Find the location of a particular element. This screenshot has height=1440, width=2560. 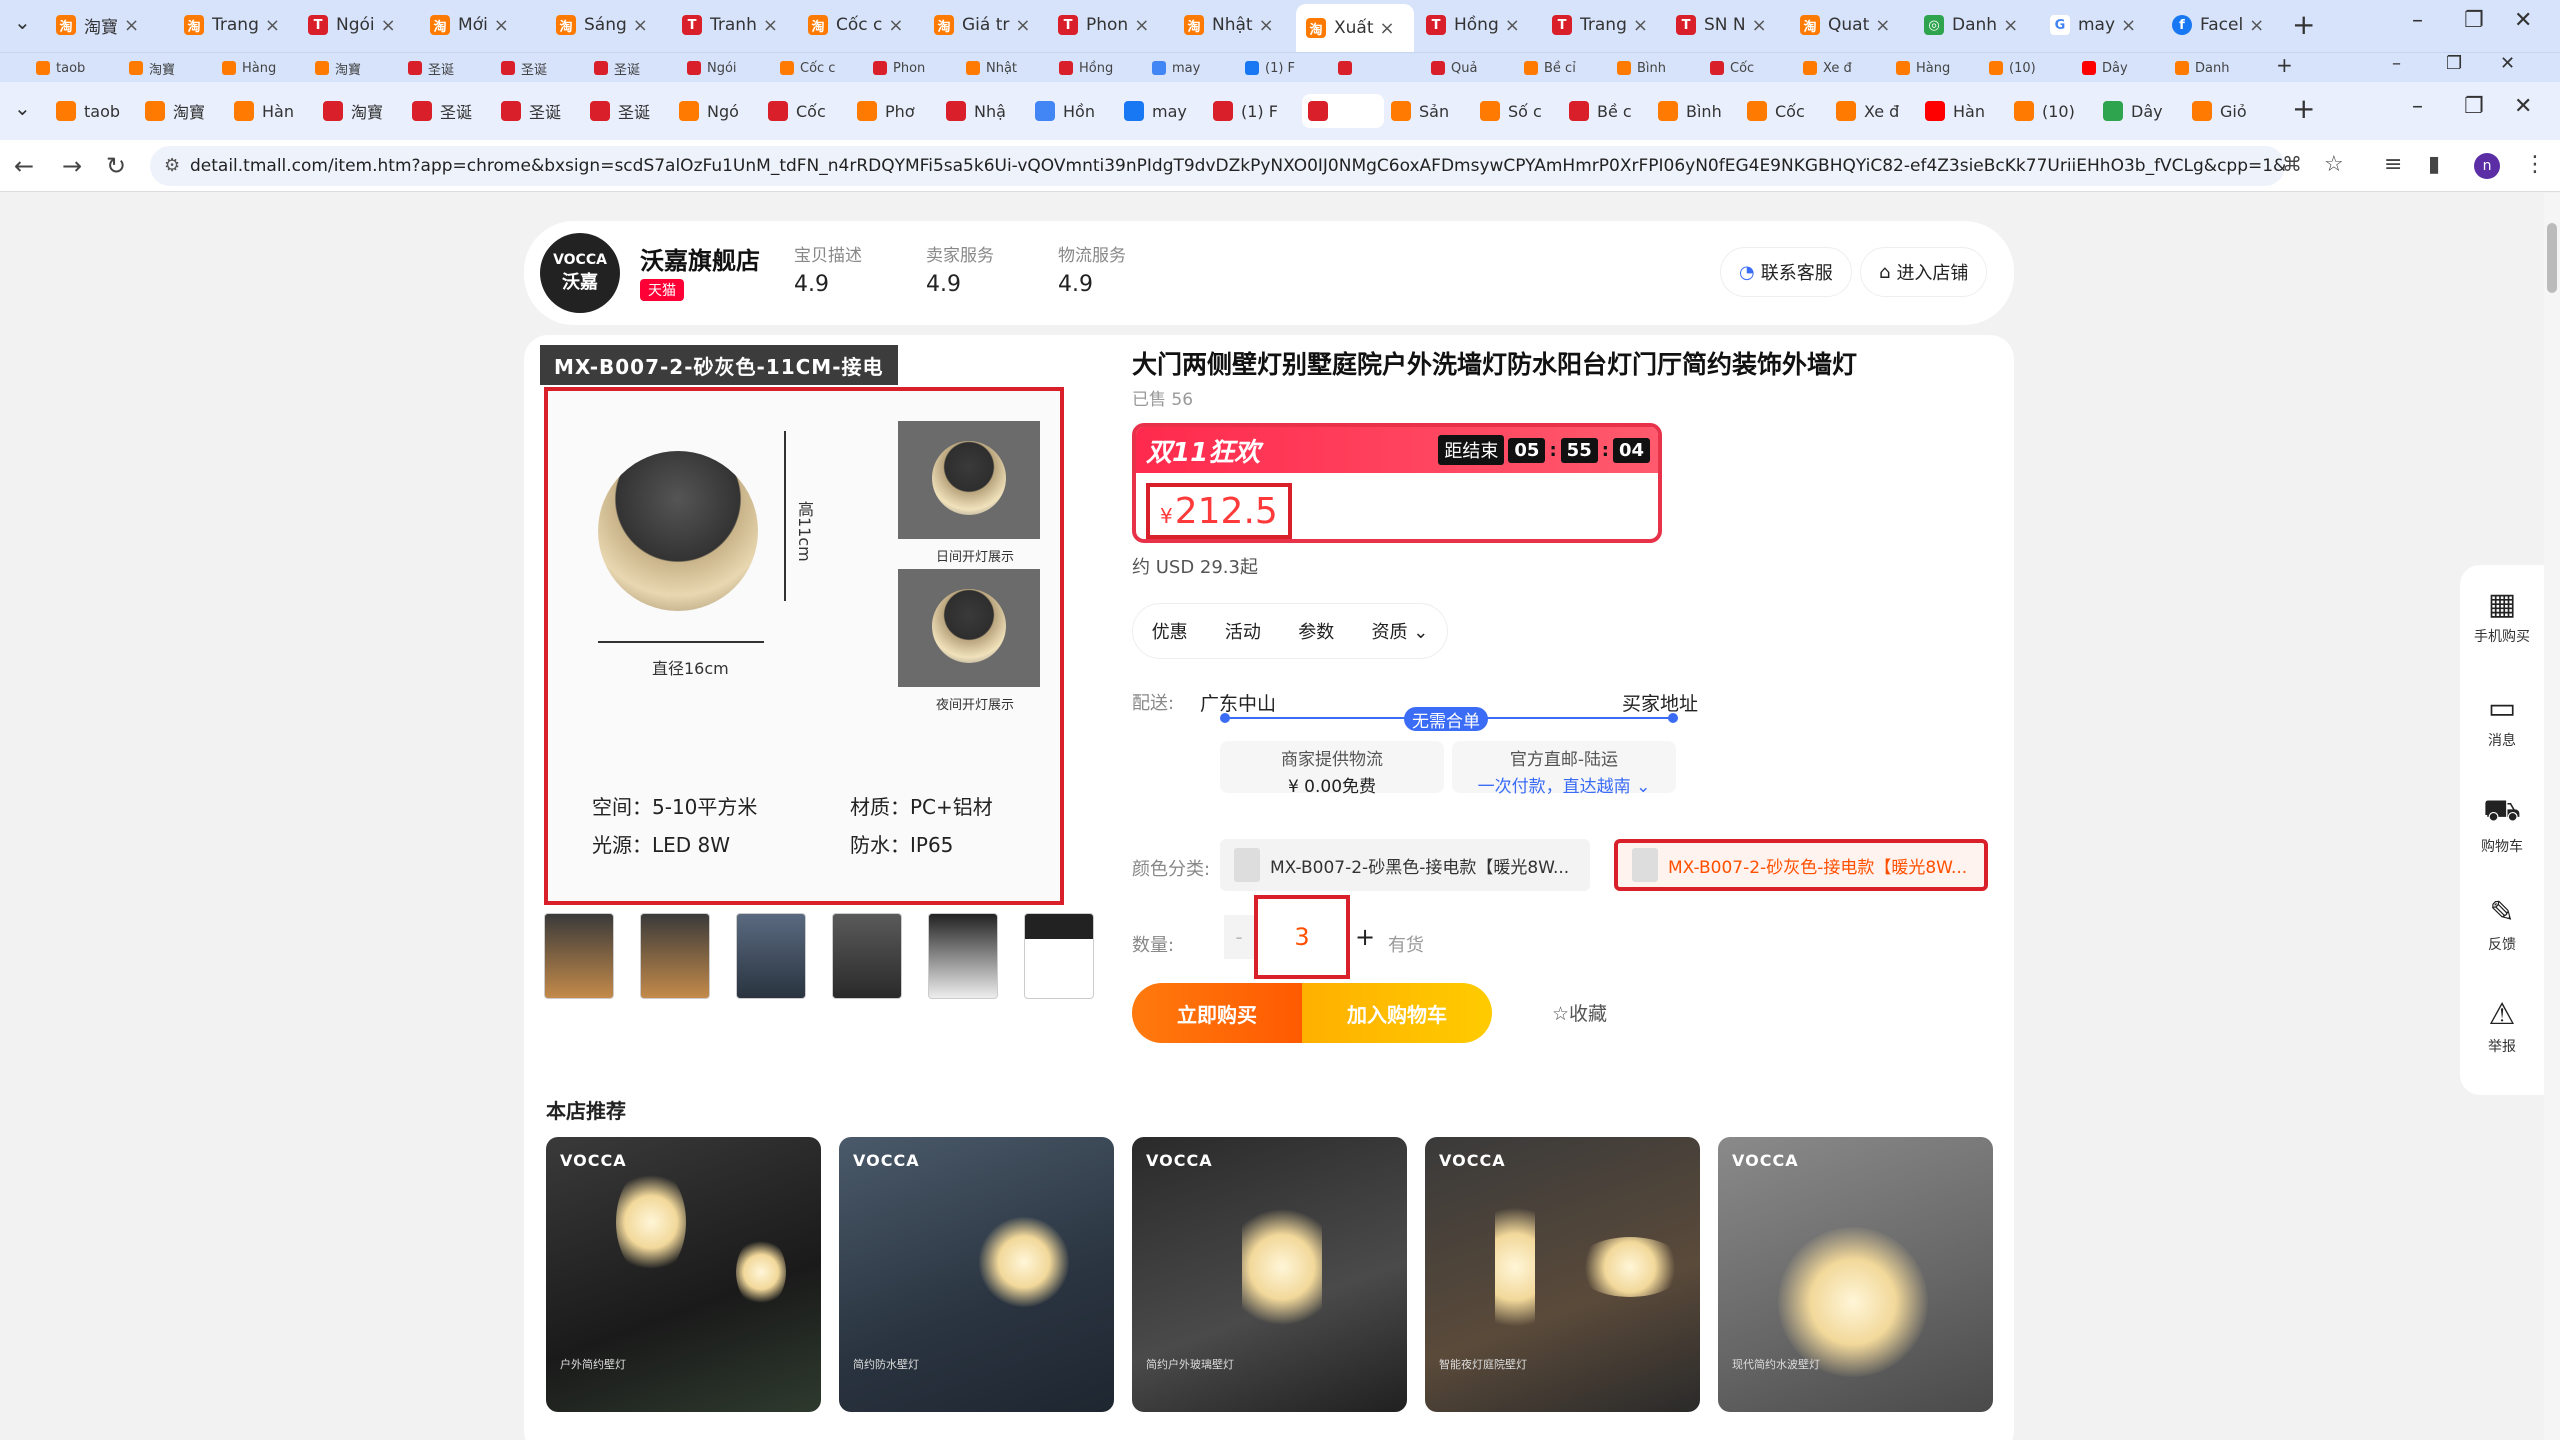

background-tab: 圣诞 is located at coordinates (636, 68).